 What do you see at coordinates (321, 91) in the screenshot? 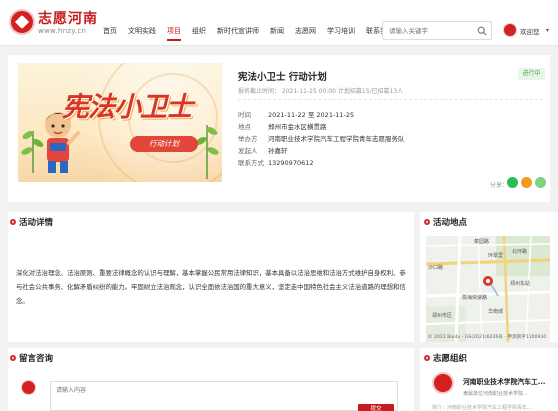
I see `project-meta: 报名截止时间： 2021-11-25 00:00 计划招募15/已招募13人` at bounding box center [321, 91].